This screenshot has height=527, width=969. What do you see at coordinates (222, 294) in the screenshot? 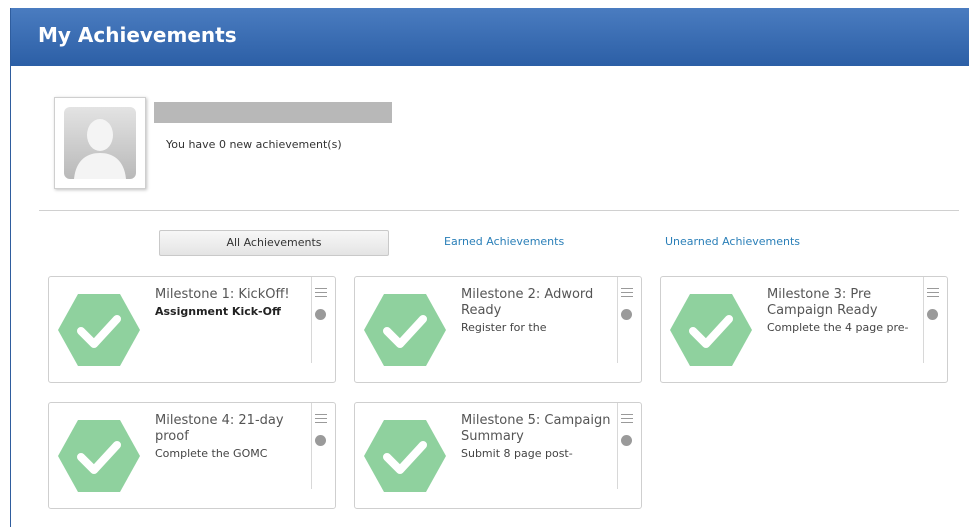
I see `achievement-title: Milestone 1: KickOff!` at bounding box center [222, 294].